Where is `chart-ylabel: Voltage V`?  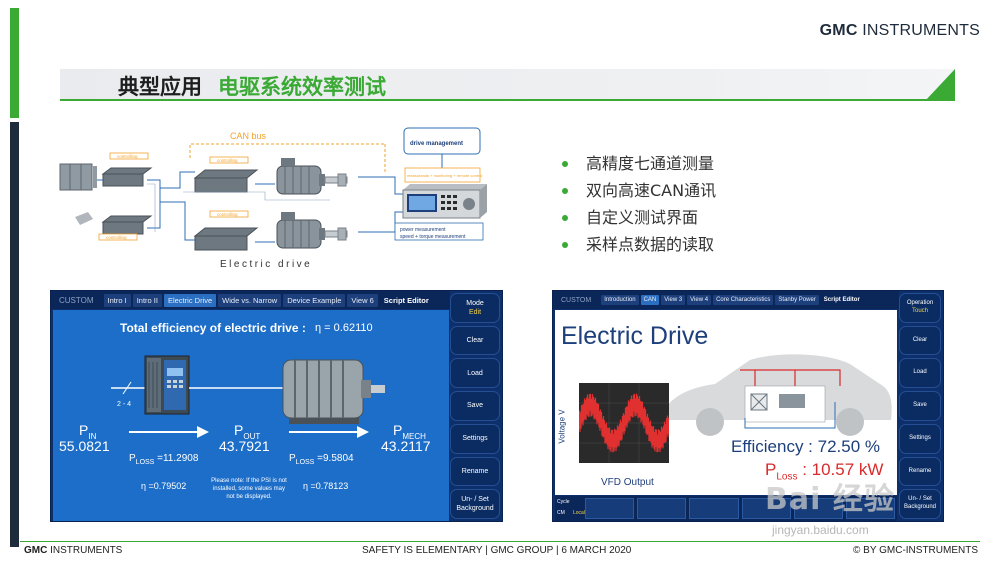 chart-ylabel: Voltage V is located at coordinates (562, 426).